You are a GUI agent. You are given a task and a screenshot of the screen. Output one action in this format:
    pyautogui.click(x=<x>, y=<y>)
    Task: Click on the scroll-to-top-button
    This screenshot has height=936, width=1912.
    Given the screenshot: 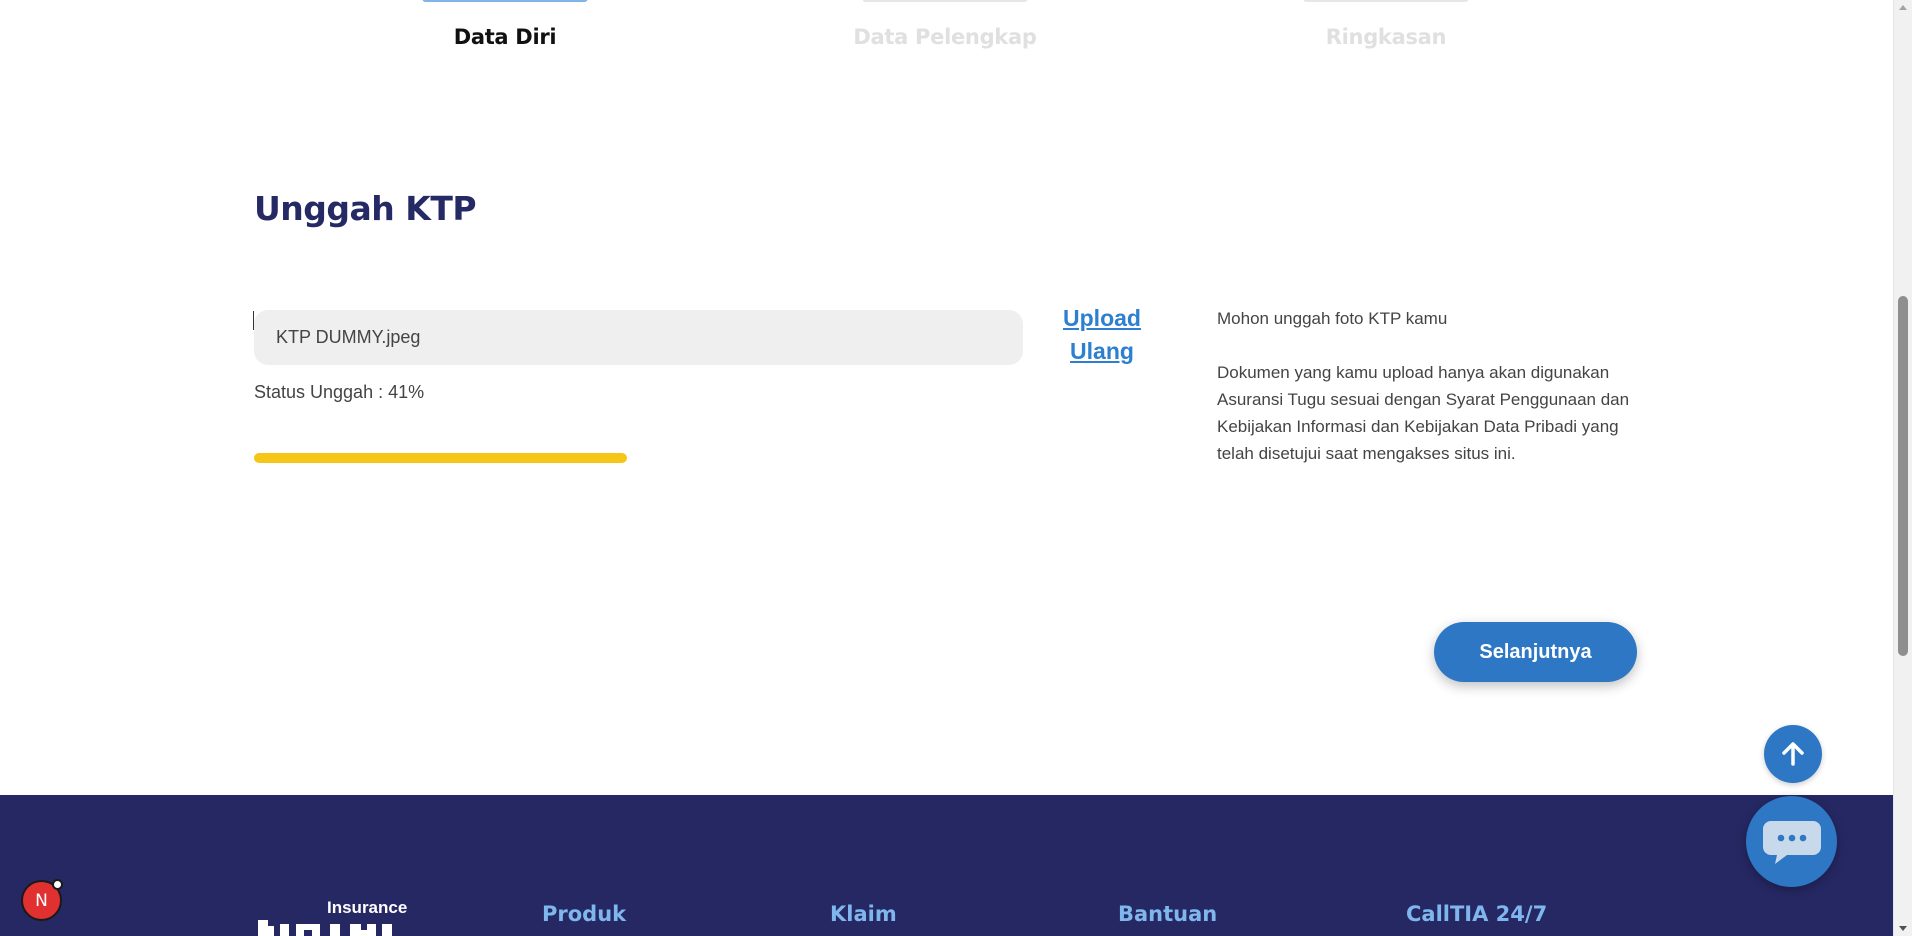 What is the action you would take?
    pyautogui.click(x=1793, y=754)
    